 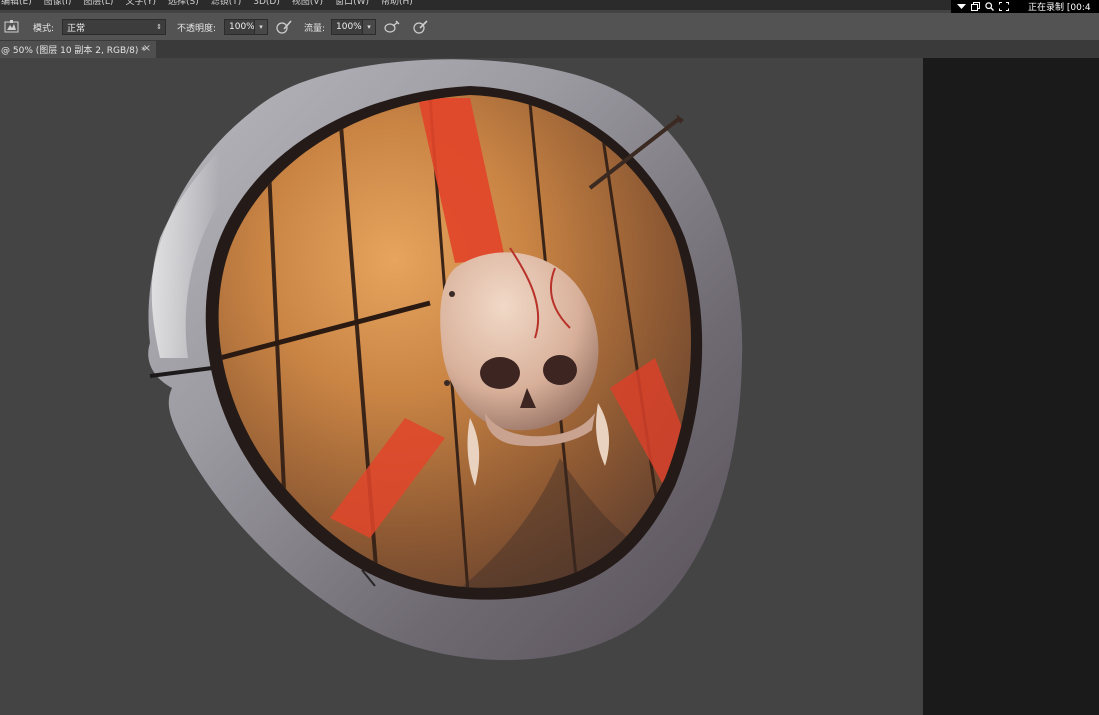 What do you see at coordinates (975, 6) in the screenshot?
I see `restore-window-icon` at bounding box center [975, 6].